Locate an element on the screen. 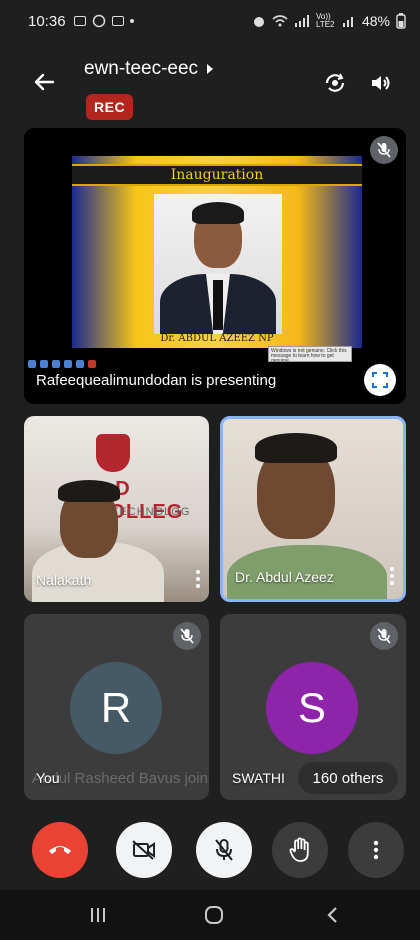 The height and width of the screenshot is (940, 420). more-vert-icon is located at coordinates (376, 850).